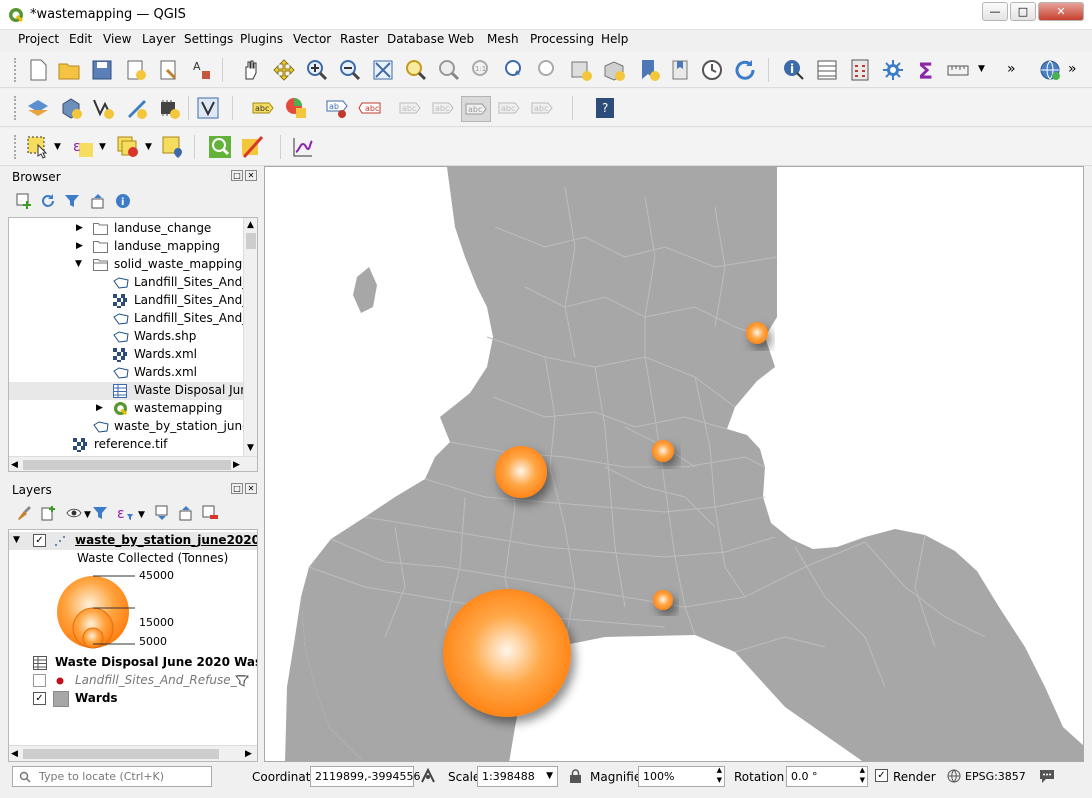 The image size is (1092, 798). What do you see at coordinates (605, 108) in the screenshot?
I see `help-contents-icon: ?` at bounding box center [605, 108].